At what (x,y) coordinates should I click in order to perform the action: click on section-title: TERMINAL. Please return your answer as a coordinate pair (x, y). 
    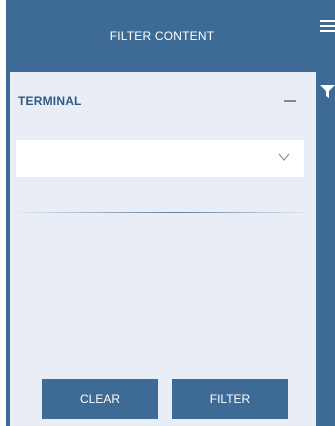
    Looking at the image, I should click on (50, 101).